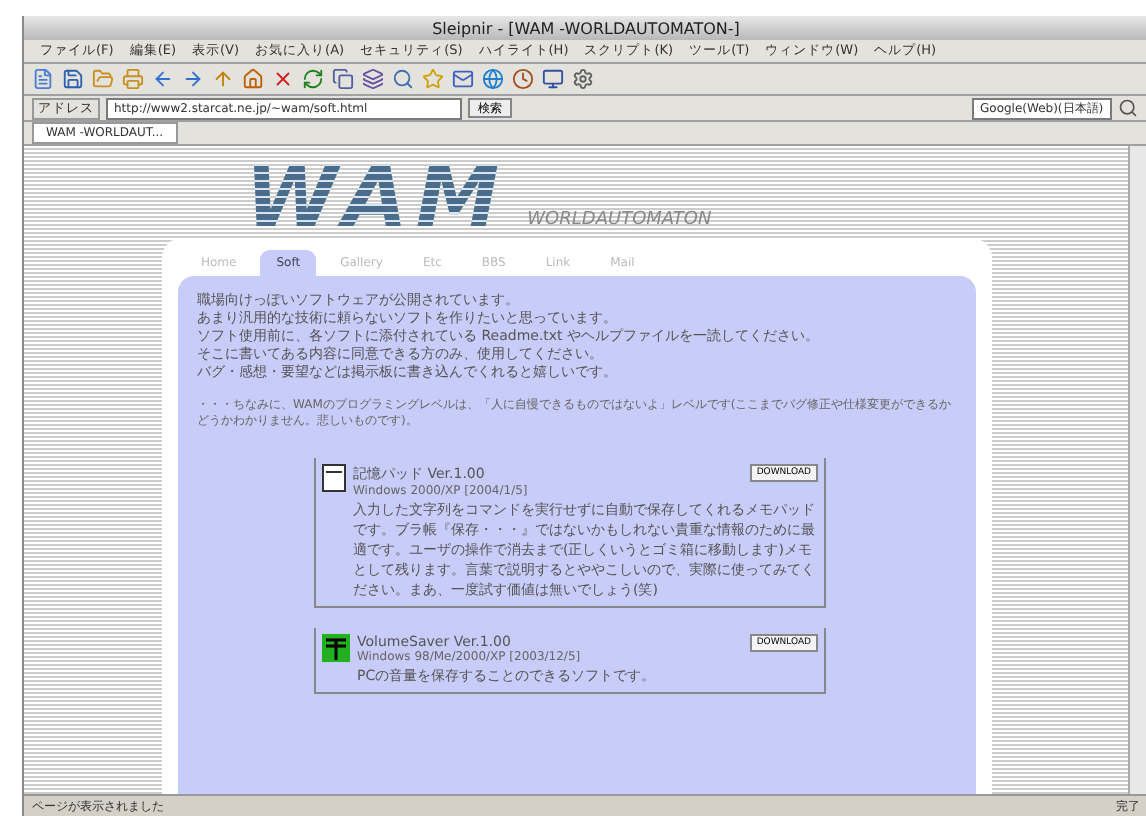 The image size is (1146, 816). What do you see at coordinates (585, 28) in the screenshot?
I see `window-title: Sleipnir - [WAM -WORLDAUTOMATON-]` at bounding box center [585, 28].